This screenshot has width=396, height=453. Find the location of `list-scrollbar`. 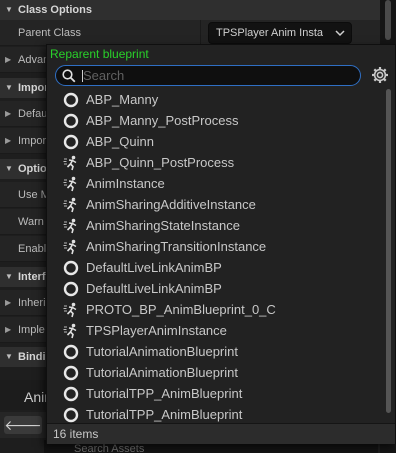

list-scrollbar is located at coordinates (389, 256).